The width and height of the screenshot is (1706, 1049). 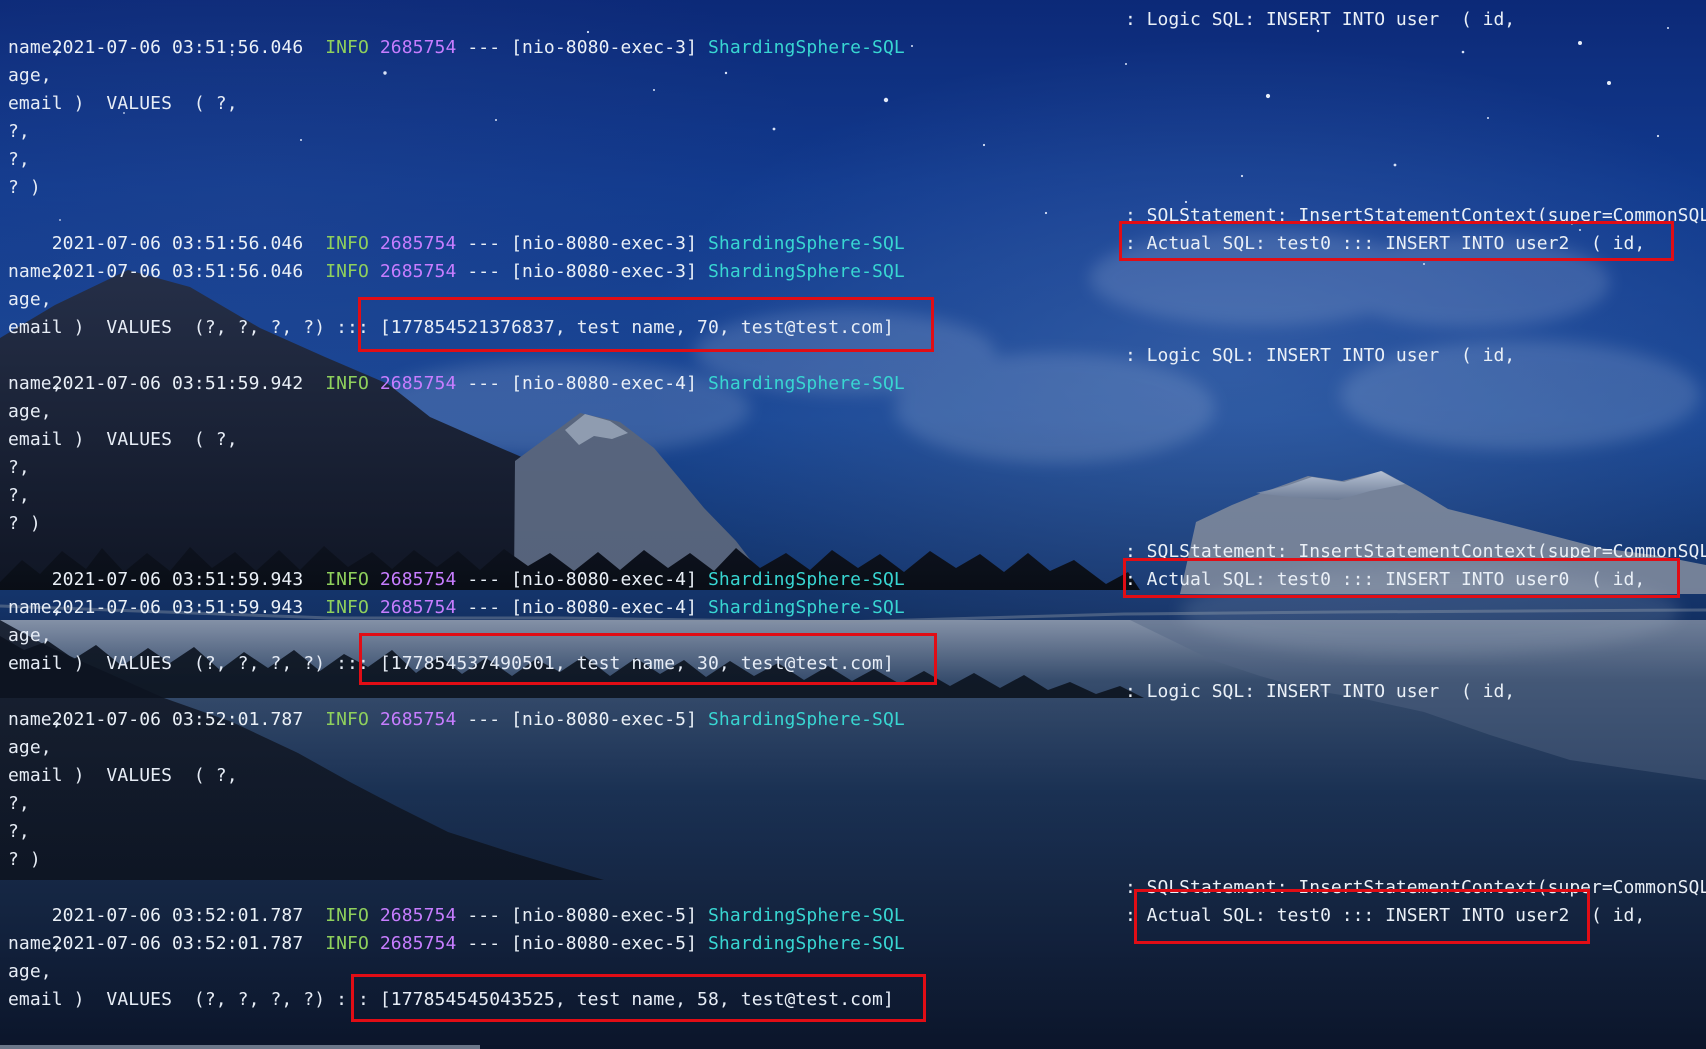 What do you see at coordinates (1320, 19) in the screenshot?
I see `log-message-1: : Logic SQL: INSERT INTO user ( id,` at bounding box center [1320, 19].